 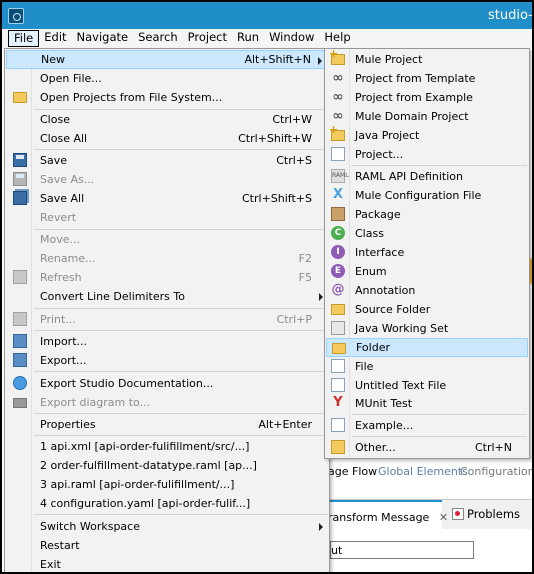 I want to click on new-mule-configuration-file-label: Mule Configuration File, so click(x=418, y=195).